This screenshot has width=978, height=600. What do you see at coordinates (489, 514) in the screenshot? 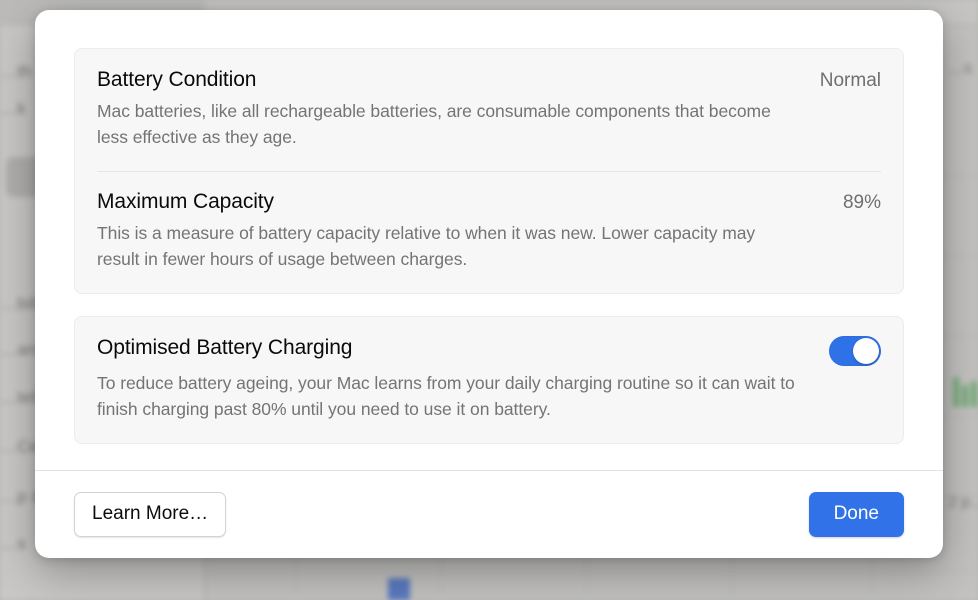
I see `dialog-footer: Learn More… Done` at bounding box center [489, 514].